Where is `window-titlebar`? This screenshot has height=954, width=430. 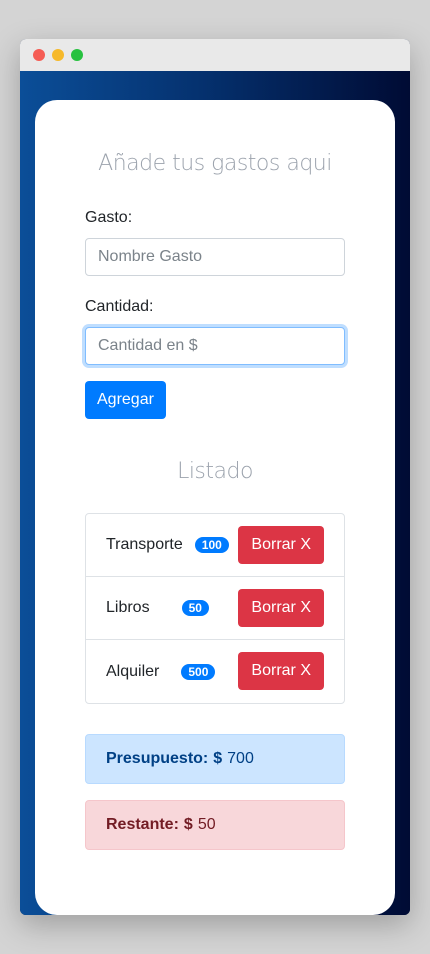
window-titlebar is located at coordinates (215, 55).